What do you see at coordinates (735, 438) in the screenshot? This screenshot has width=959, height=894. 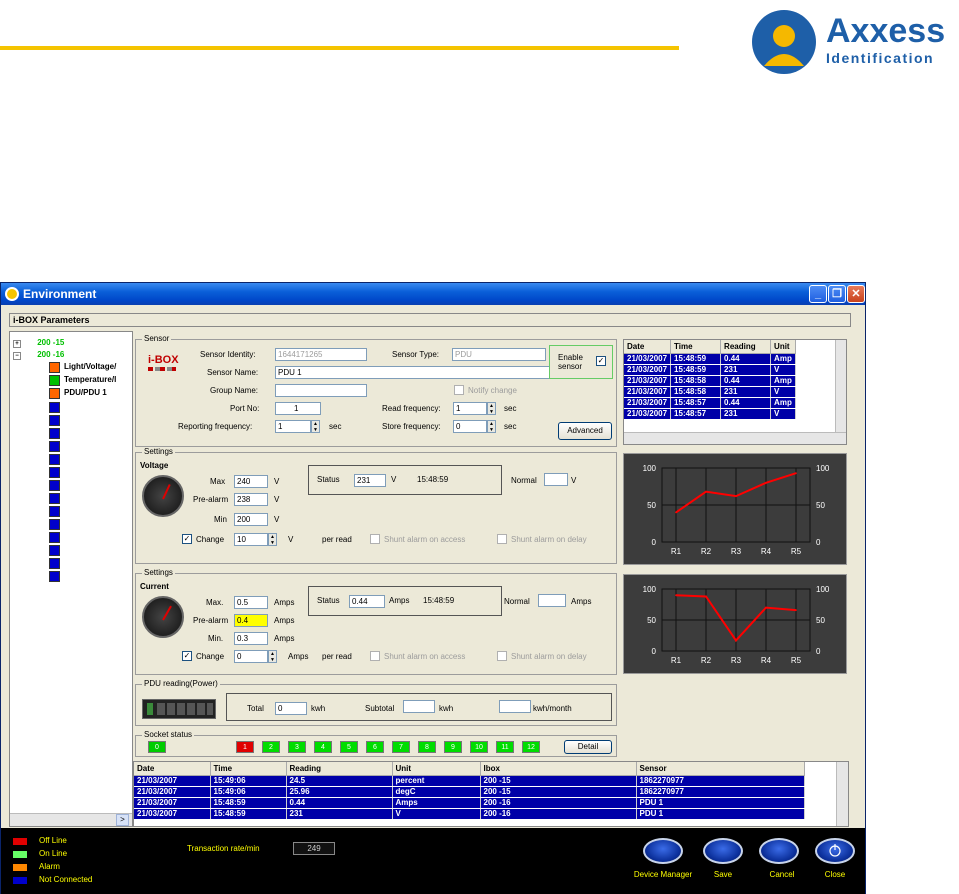 I see `reading-table-hscroll` at bounding box center [735, 438].